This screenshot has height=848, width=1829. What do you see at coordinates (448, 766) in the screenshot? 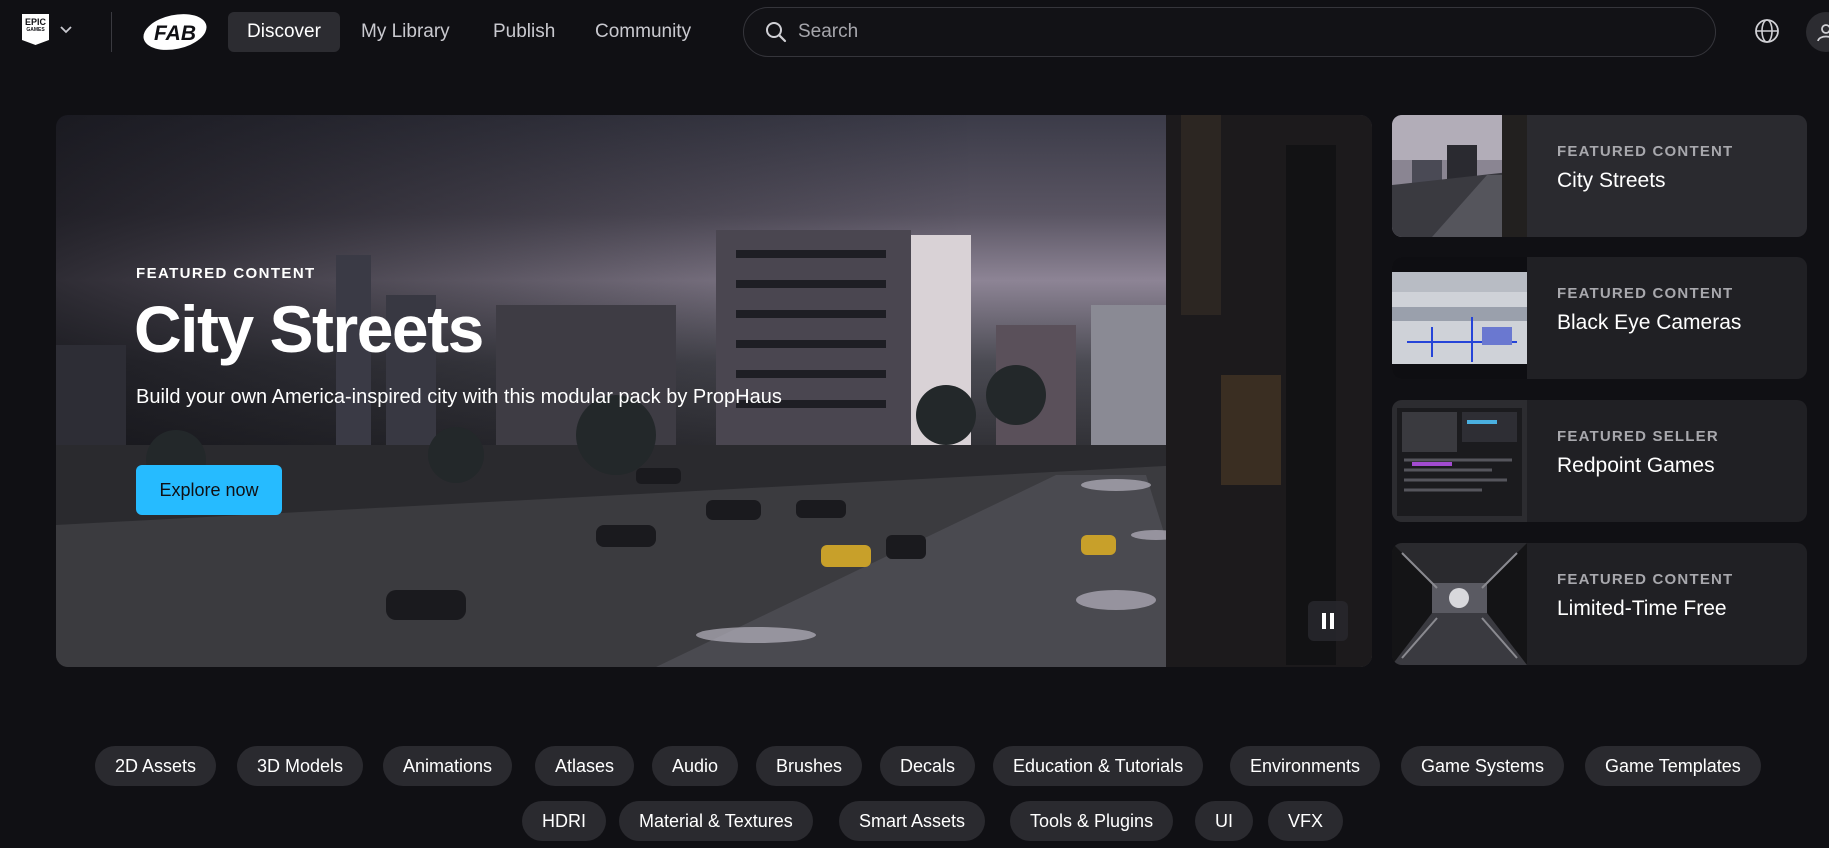
I see `category-chip-animations: Animations` at bounding box center [448, 766].